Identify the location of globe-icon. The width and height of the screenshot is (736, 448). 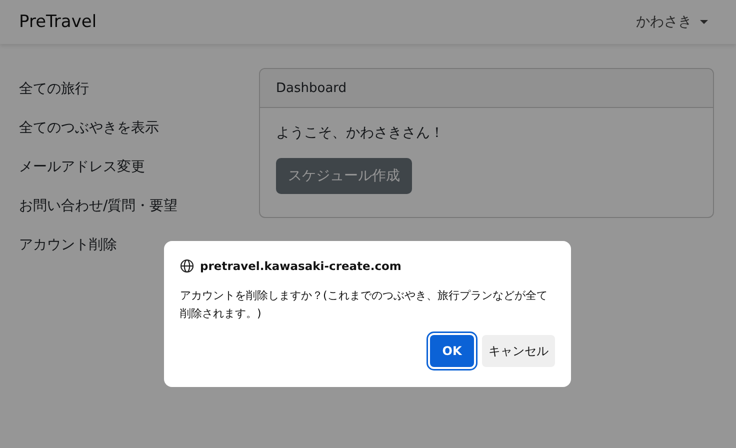
(187, 266).